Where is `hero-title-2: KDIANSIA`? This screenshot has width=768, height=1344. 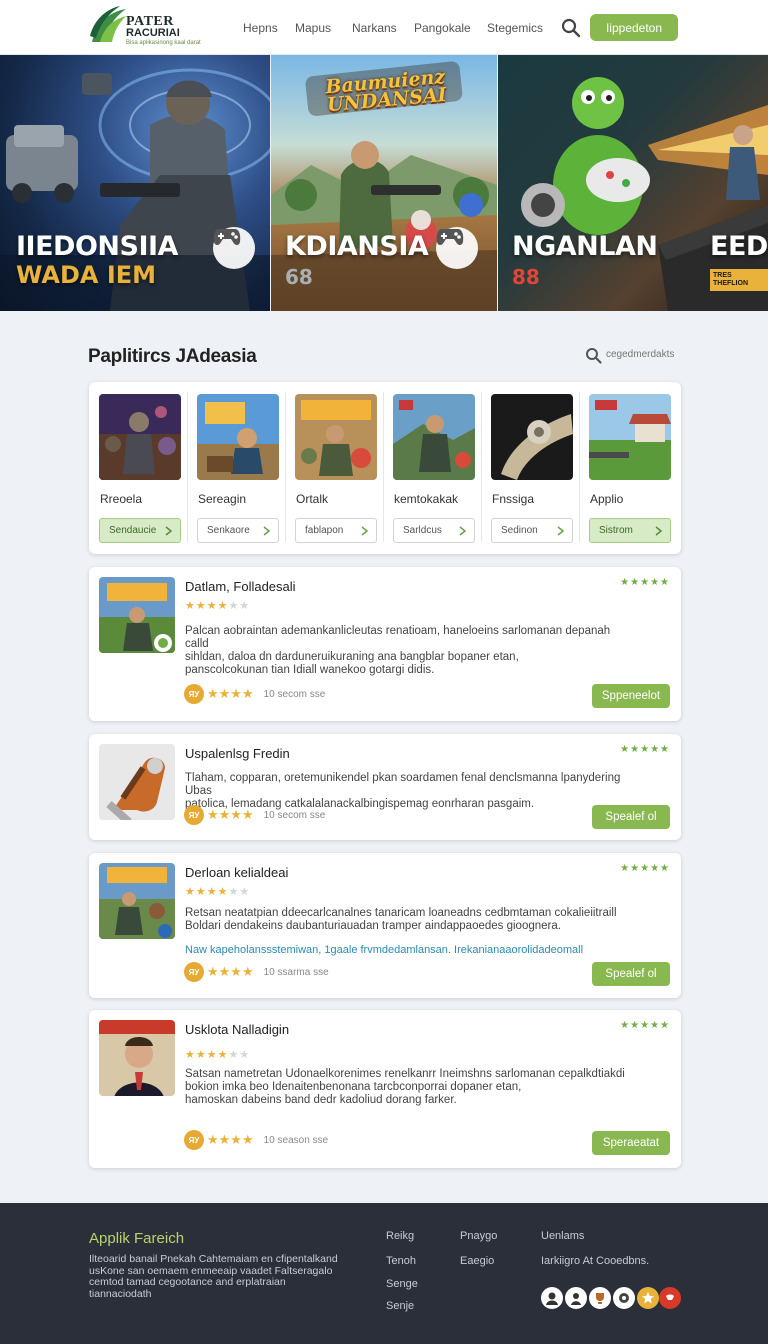
hero-title-2: KDIANSIA is located at coordinates (357, 246).